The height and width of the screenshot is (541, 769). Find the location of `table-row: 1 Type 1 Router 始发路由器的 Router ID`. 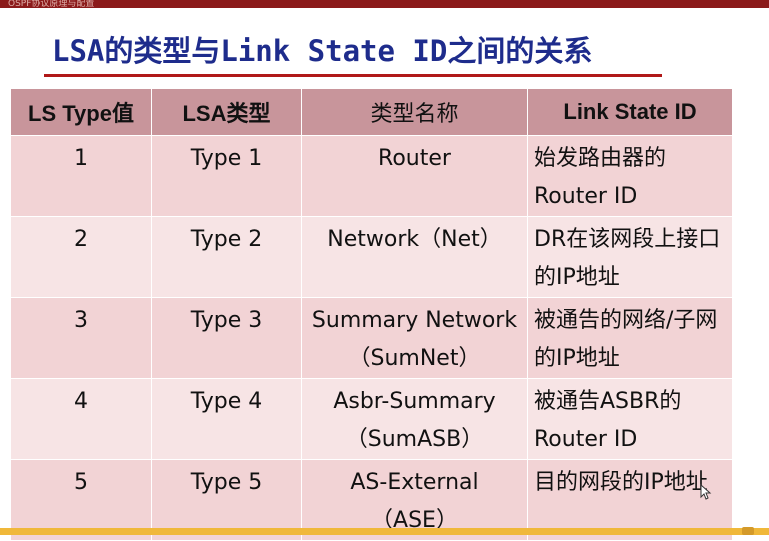

table-row: 1 Type 1 Router 始发路由器的 Router ID is located at coordinates (371, 176).